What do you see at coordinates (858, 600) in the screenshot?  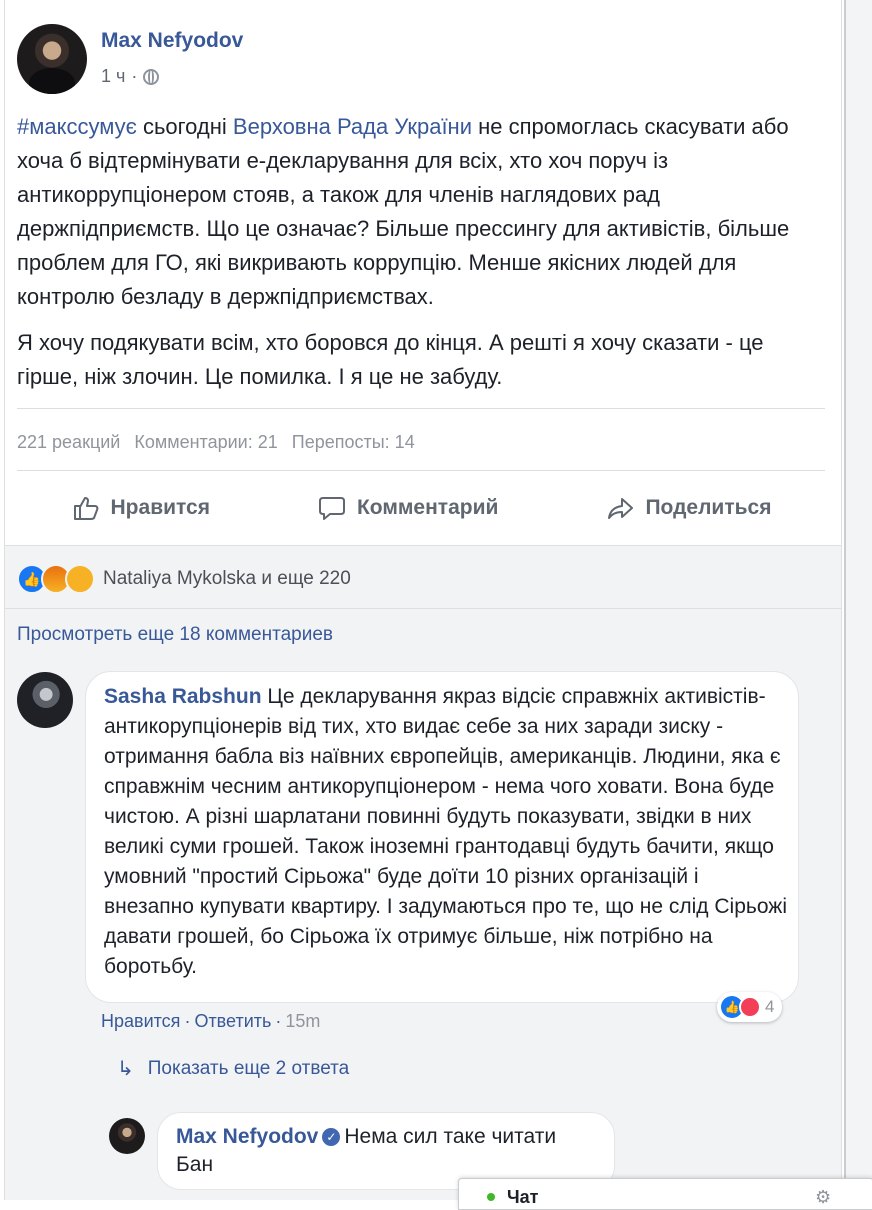 I see `scrollbar-track` at bounding box center [858, 600].